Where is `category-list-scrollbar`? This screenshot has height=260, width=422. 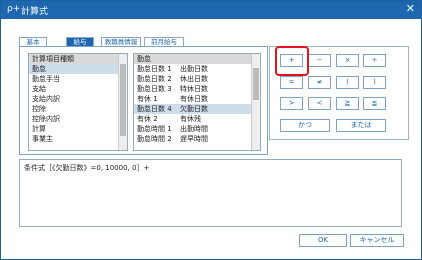 category-list-scrollbar is located at coordinates (122, 102).